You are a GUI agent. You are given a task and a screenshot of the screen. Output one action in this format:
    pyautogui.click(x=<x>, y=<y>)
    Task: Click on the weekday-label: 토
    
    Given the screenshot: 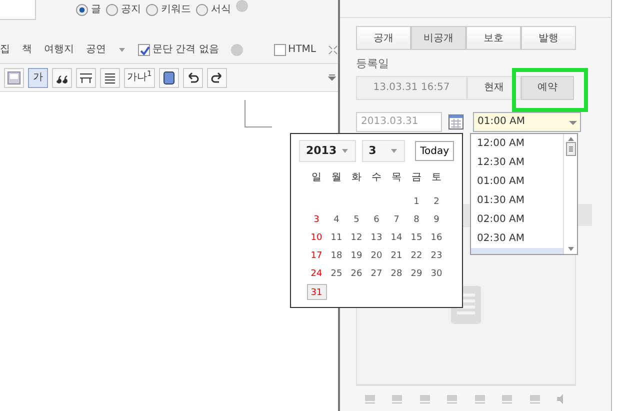 What is the action you would take?
    pyautogui.click(x=436, y=178)
    